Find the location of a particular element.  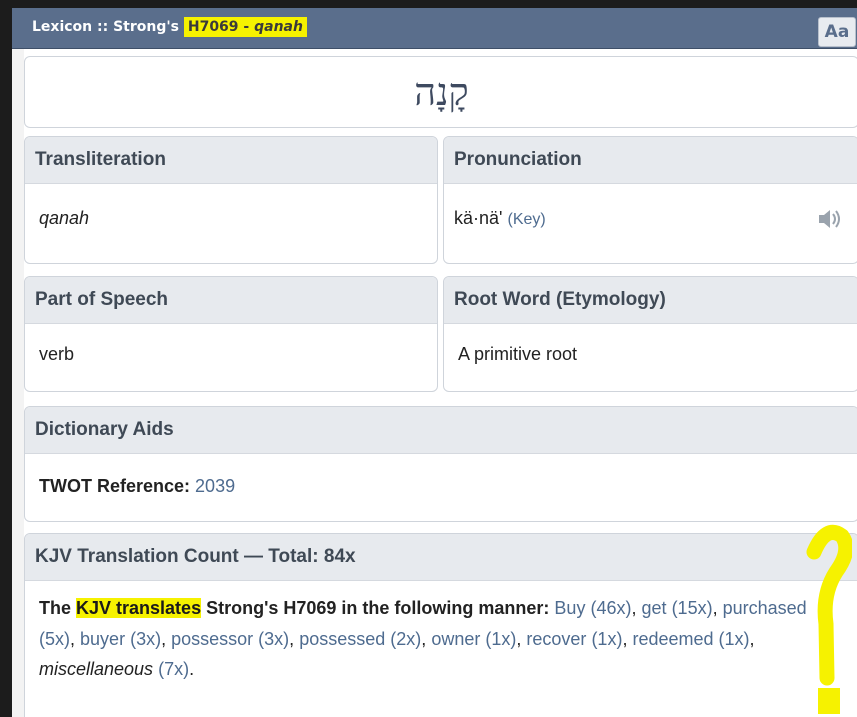

kjv-count: (2x) is located at coordinates (406, 638).